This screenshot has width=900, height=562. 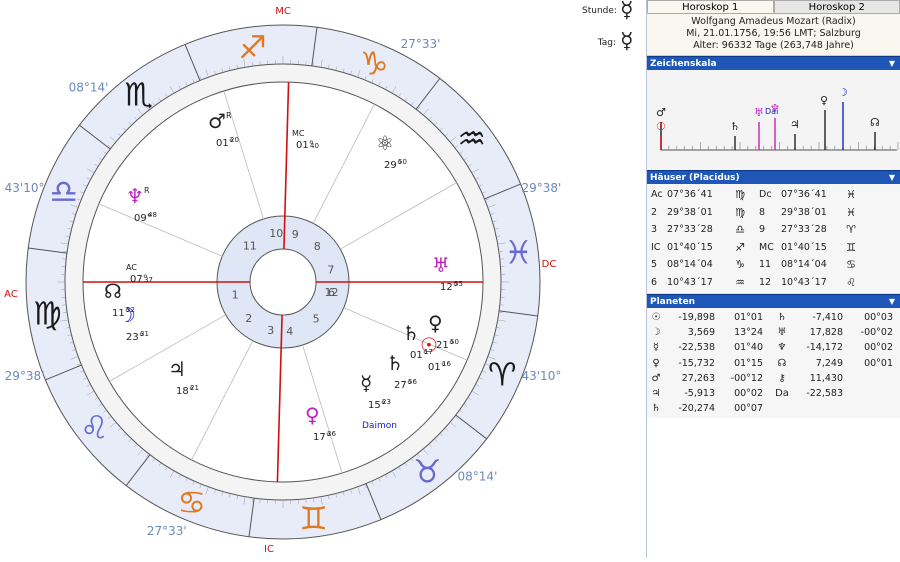 I want to click on daimon-label: Daimon, so click(x=379, y=426).